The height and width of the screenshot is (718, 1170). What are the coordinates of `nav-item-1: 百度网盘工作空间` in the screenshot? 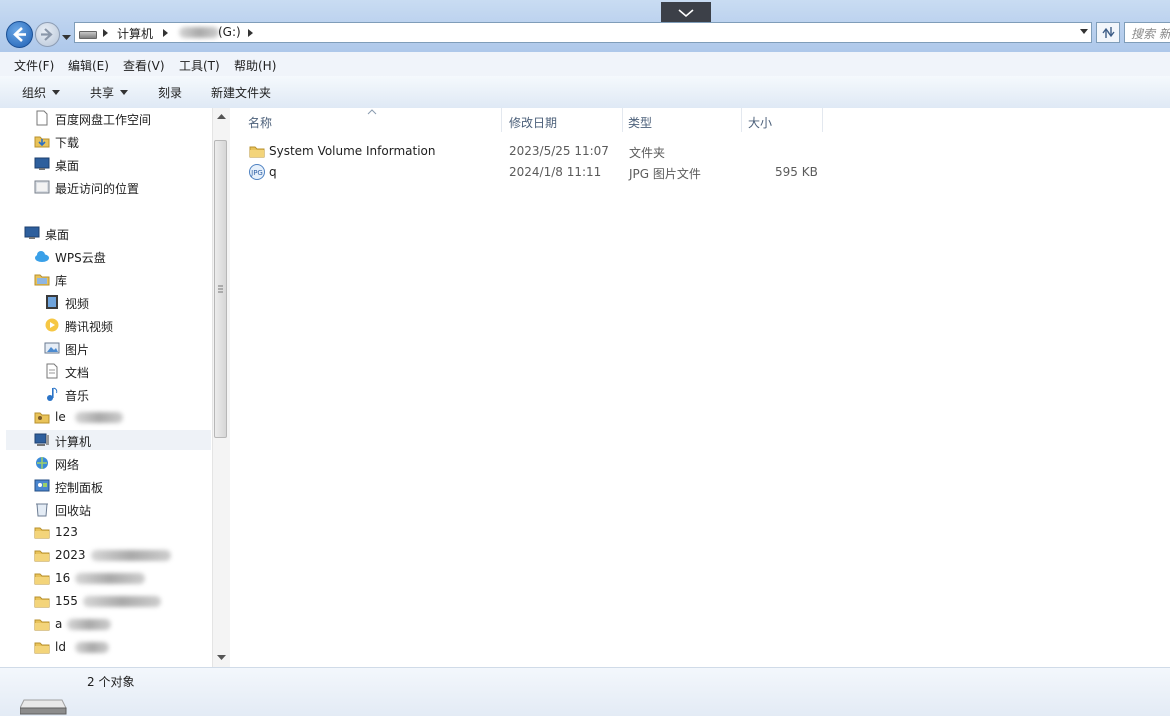 It's located at (119, 118).